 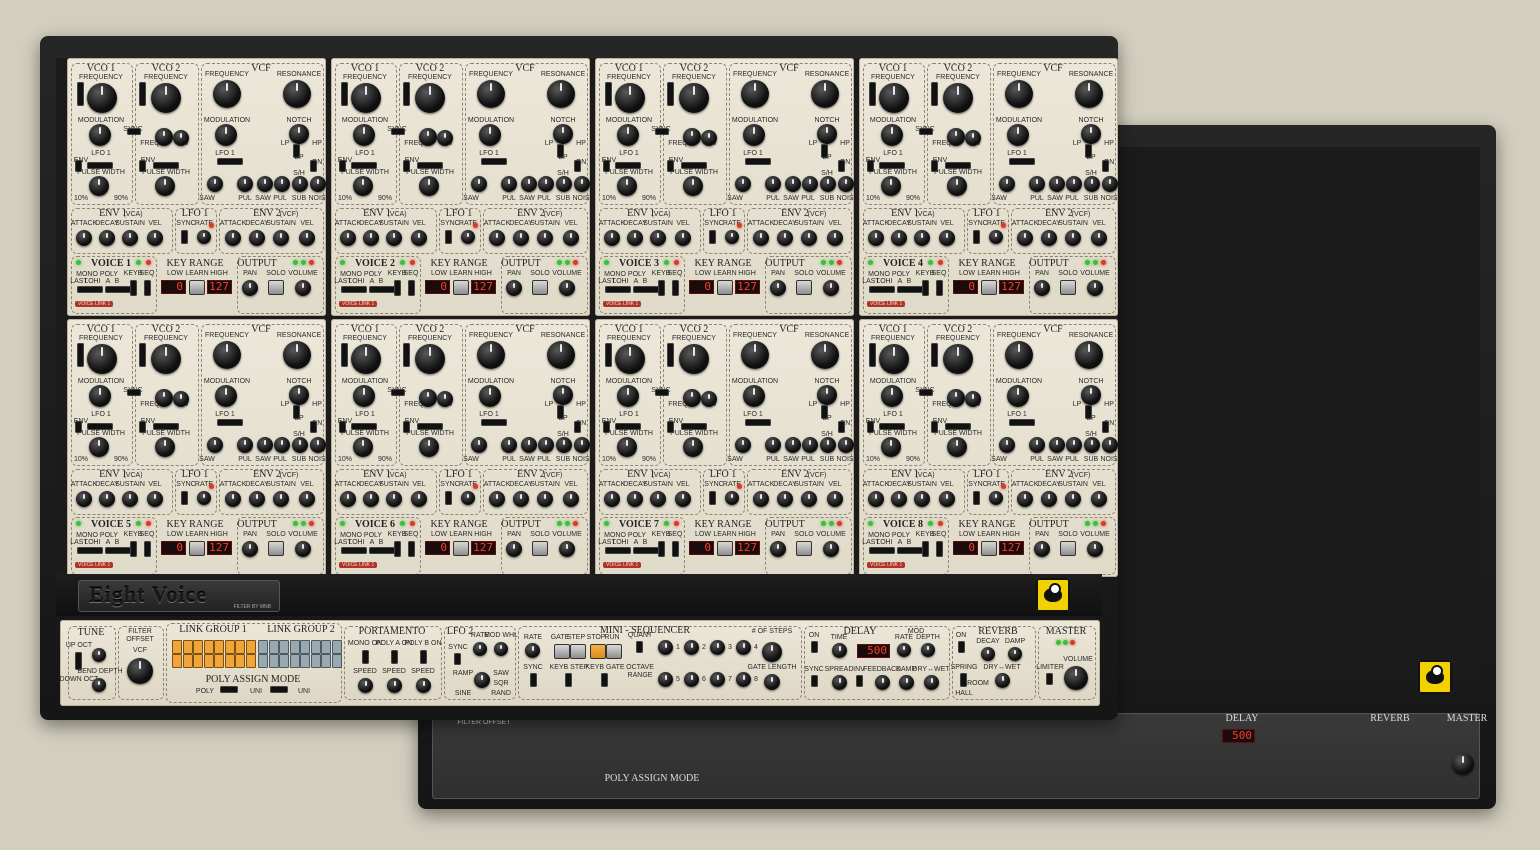 I want to click on voice-3-voice-keyb-switch, so click(x=661, y=288).